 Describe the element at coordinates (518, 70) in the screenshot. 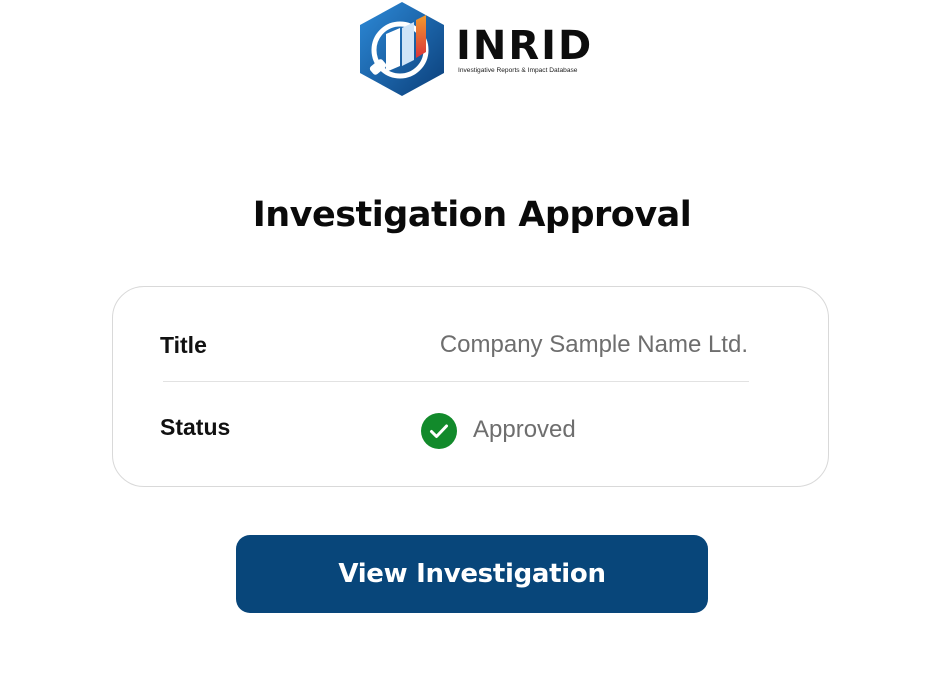

I see `brand-tagline: Investigative Reports & Impact Database` at that location.